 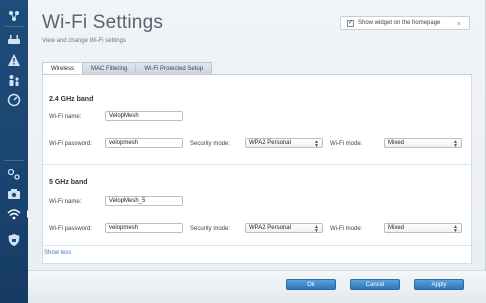 I want to click on band-5-security-value: WPA2 Personal, so click(x=270, y=228).